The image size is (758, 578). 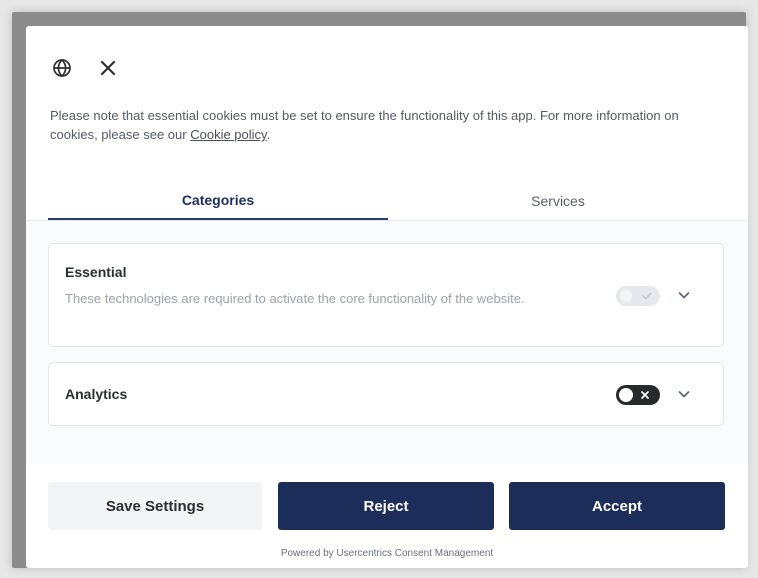 I want to click on essential-toggle, so click(x=638, y=296).